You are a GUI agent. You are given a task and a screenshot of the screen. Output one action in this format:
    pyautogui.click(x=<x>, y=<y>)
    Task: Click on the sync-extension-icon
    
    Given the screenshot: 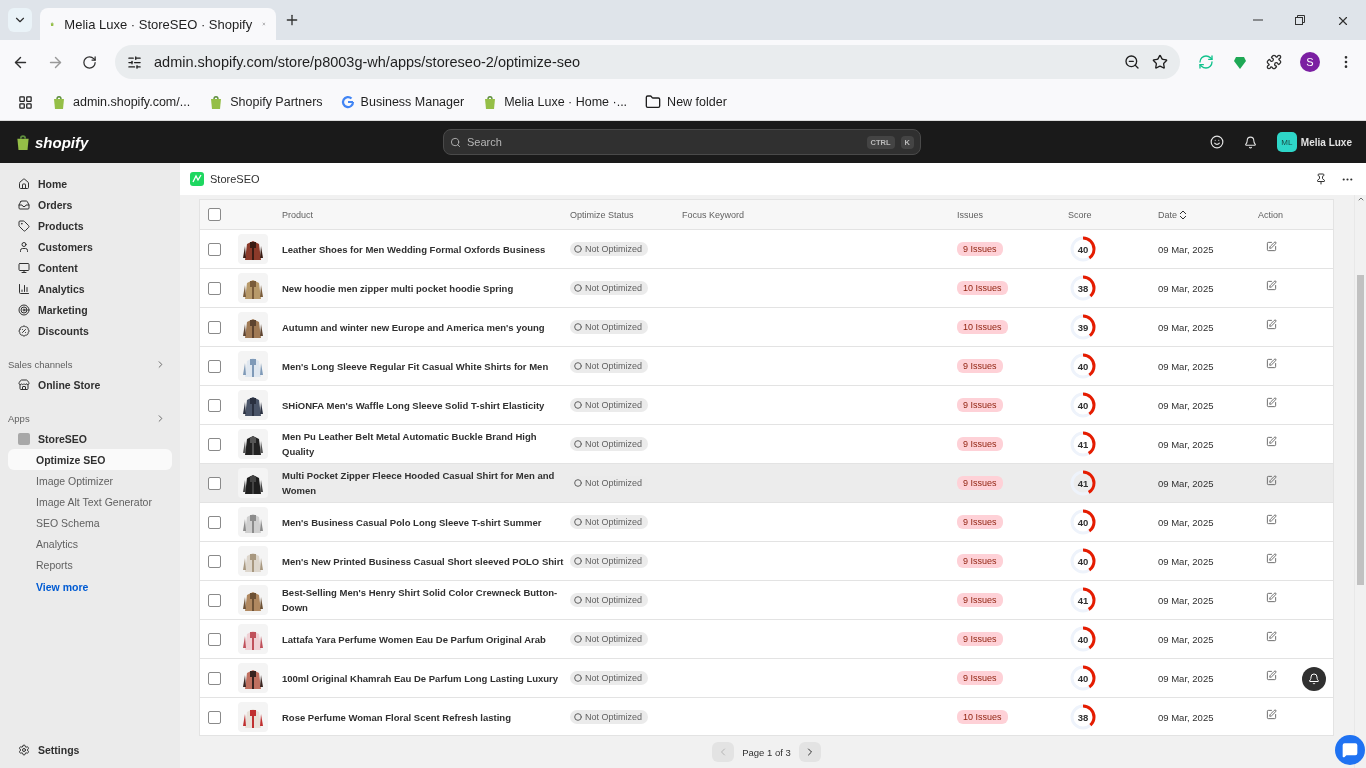 What is the action you would take?
    pyautogui.click(x=1206, y=62)
    